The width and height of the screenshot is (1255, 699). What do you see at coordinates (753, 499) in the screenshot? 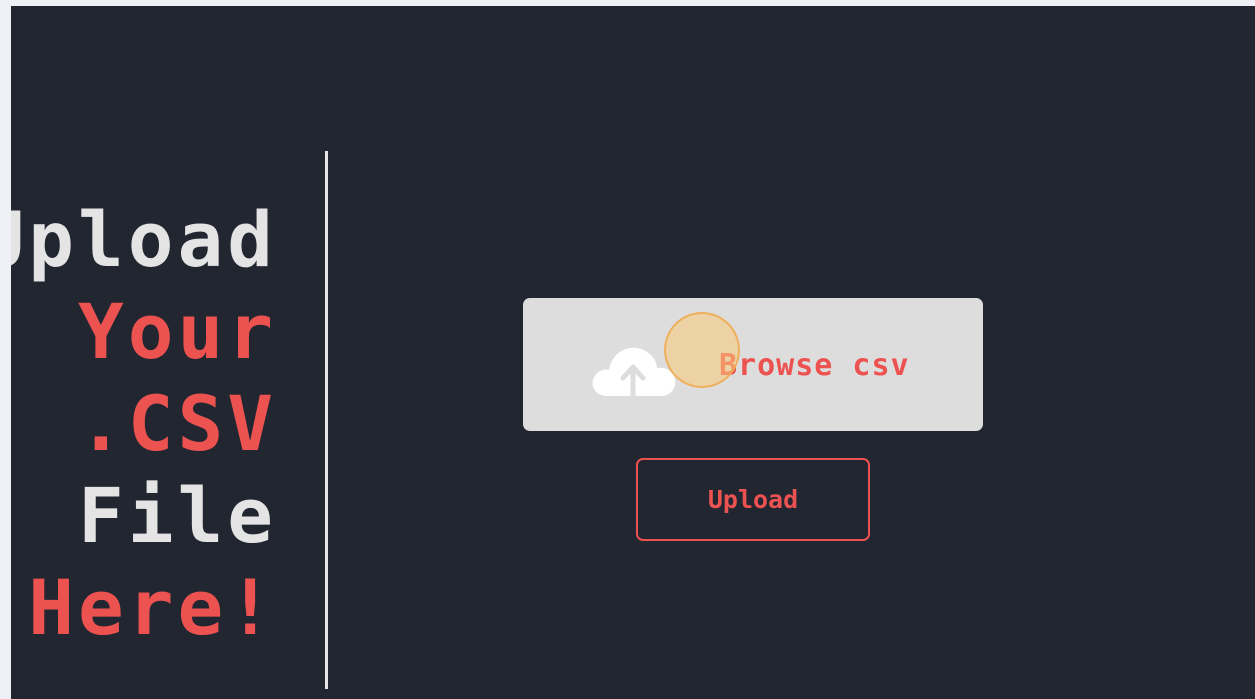
I see `upload-button: Upload` at bounding box center [753, 499].